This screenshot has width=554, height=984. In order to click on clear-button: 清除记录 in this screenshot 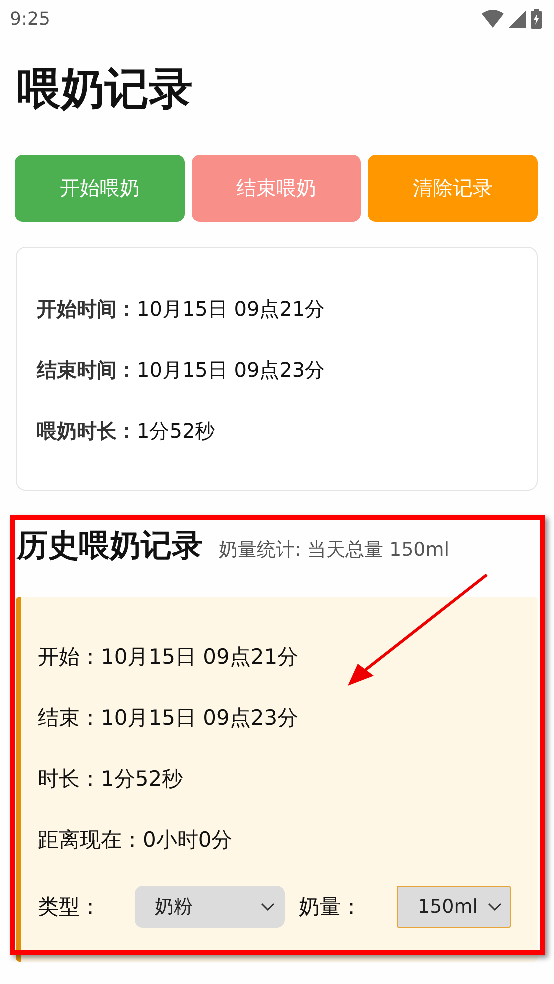, I will do `click(453, 188)`.